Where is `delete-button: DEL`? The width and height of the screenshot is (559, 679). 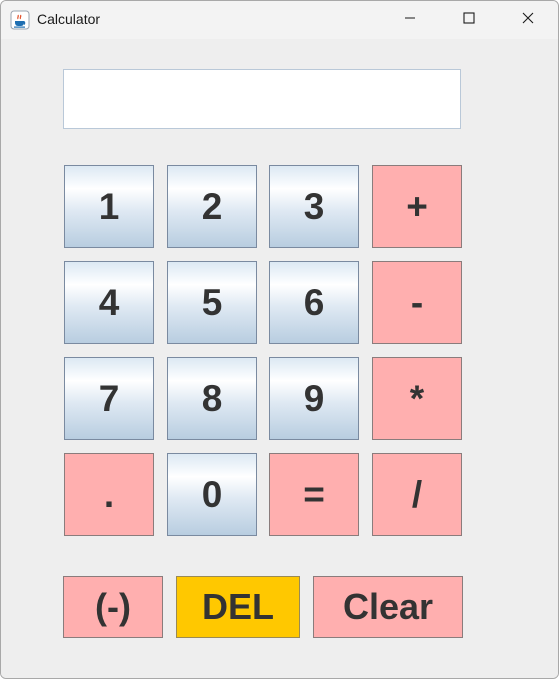
delete-button: DEL is located at coordinates (238, 607).